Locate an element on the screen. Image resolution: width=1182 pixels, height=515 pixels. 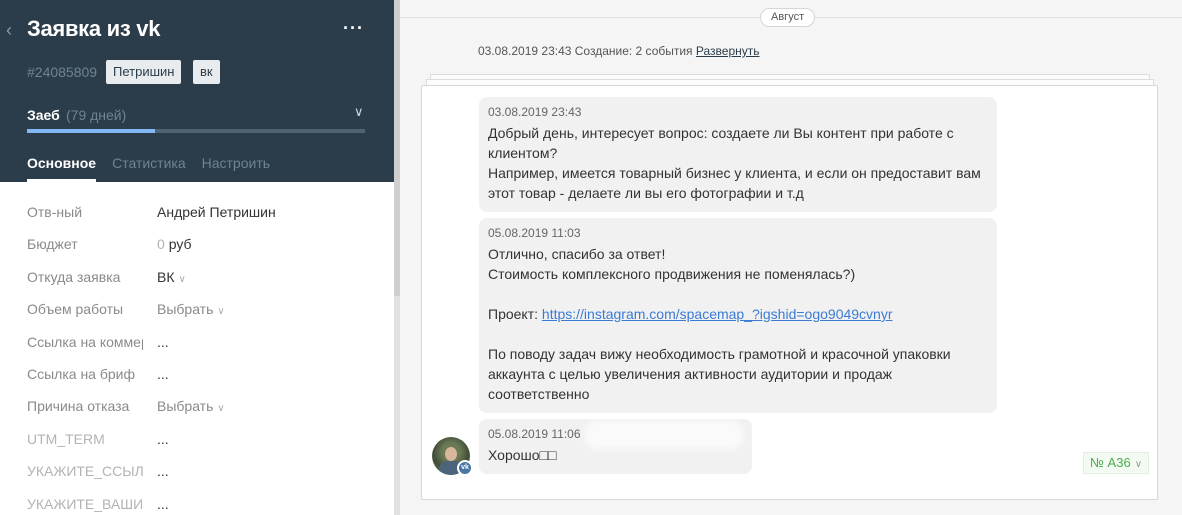
refusal-select: Выбрать ∨ is located at coordinates (191, 406).